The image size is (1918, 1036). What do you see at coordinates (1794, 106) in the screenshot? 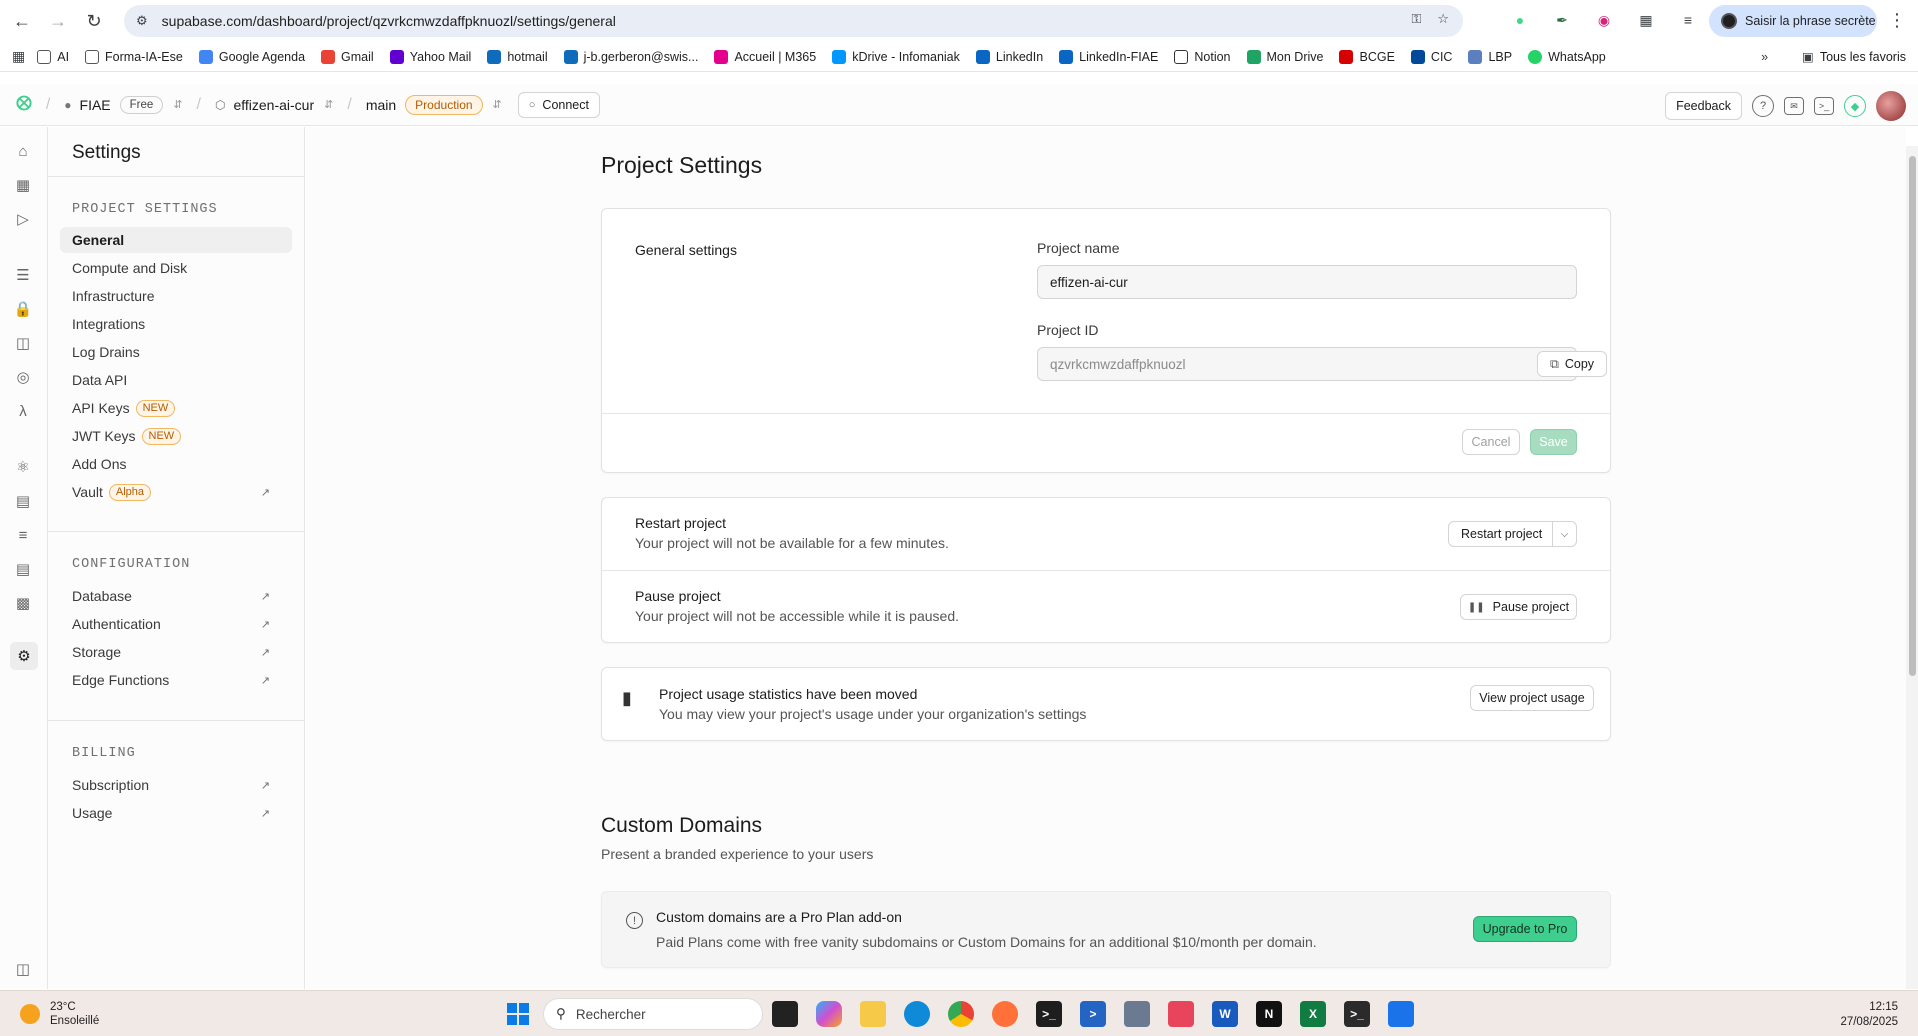
I see `inbox-icon: ✉` at bounding box center [1794, 106].